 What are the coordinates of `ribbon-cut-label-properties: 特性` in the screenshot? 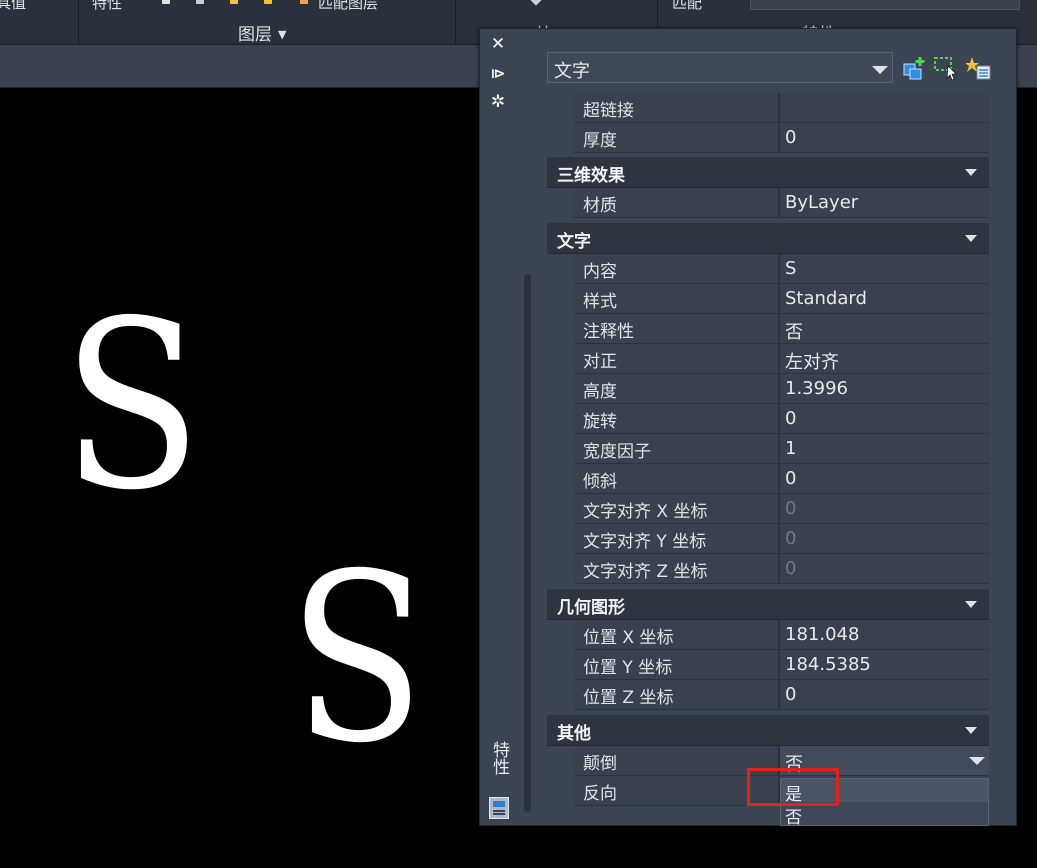 It's located at (107, 6).